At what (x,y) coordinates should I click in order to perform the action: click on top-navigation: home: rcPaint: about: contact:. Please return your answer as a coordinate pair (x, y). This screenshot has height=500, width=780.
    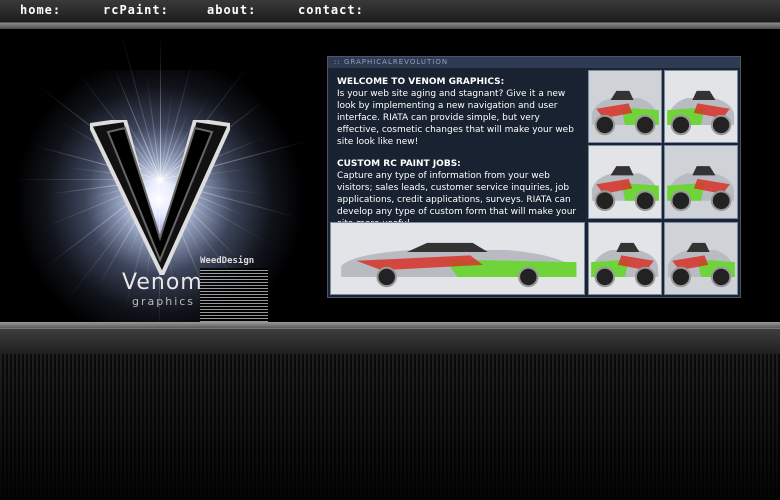
    Looking at the image, I should click on (390, 11).